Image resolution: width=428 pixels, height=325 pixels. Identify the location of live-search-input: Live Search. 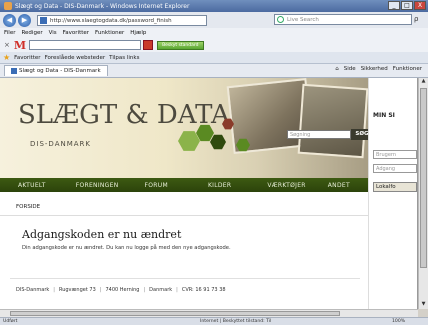
(343, 19).